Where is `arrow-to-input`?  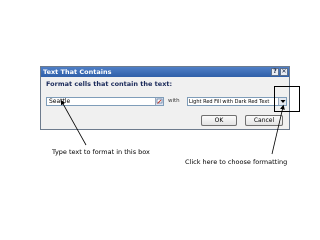 arrow-to-input is located at coordinates (73, 122).